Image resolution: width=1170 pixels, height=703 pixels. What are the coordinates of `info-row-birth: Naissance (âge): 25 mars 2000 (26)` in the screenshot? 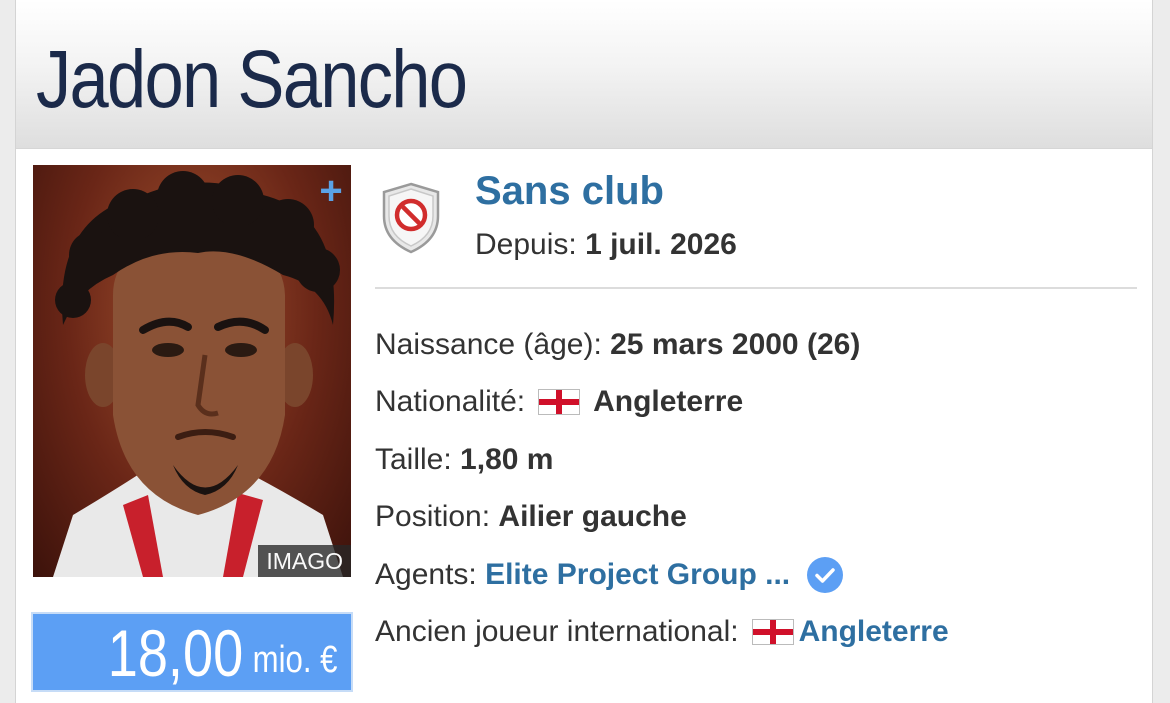 It's located at (662, 345).